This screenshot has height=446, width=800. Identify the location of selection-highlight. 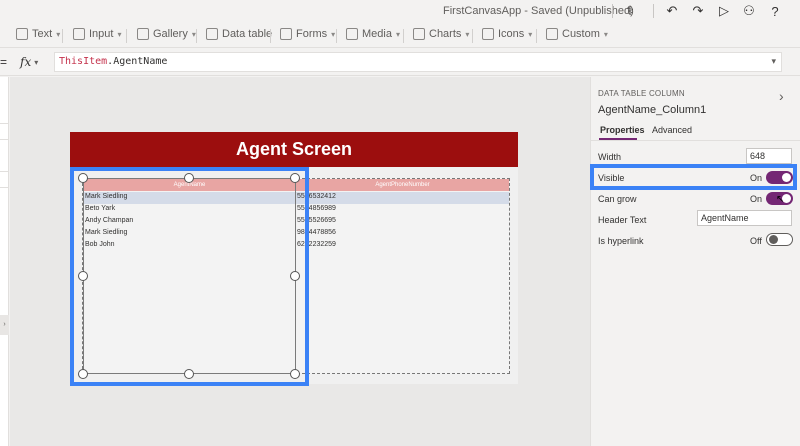
(189, 276).